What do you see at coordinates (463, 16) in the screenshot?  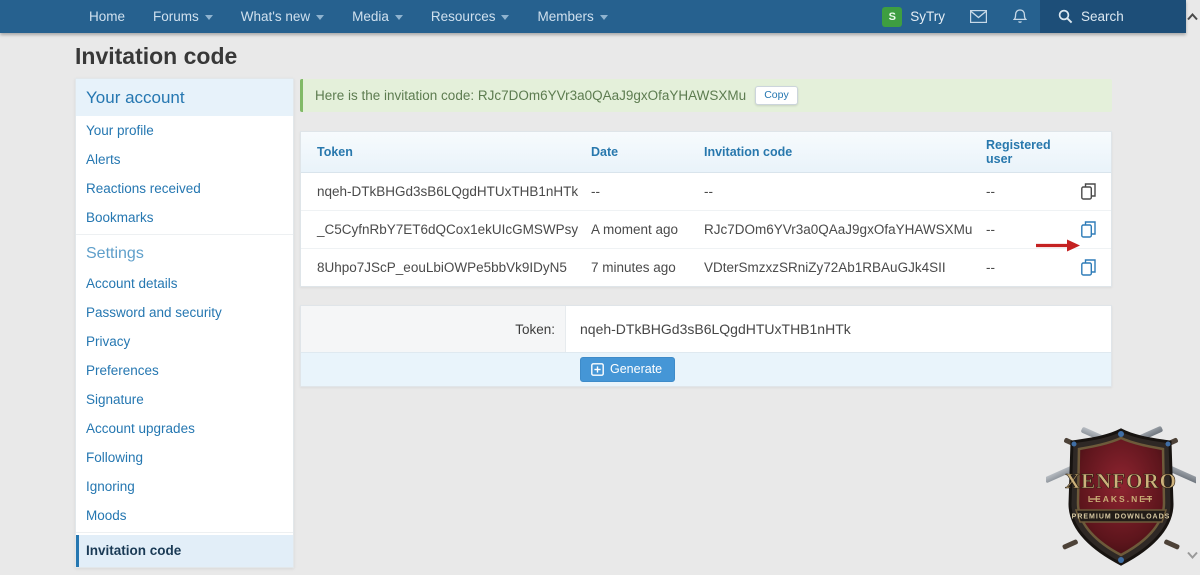 I see `nav-item-label: Resources` at bounding box center [463, 16].